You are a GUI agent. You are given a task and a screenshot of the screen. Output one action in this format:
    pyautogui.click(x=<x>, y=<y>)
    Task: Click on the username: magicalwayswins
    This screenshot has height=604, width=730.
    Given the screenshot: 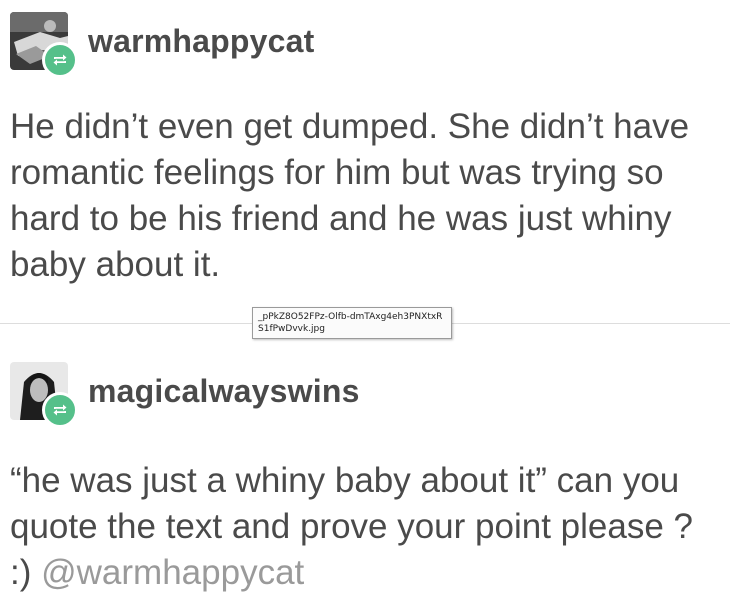 What is the action you would take?
    pyautogui.click(x=224, y=391)
    